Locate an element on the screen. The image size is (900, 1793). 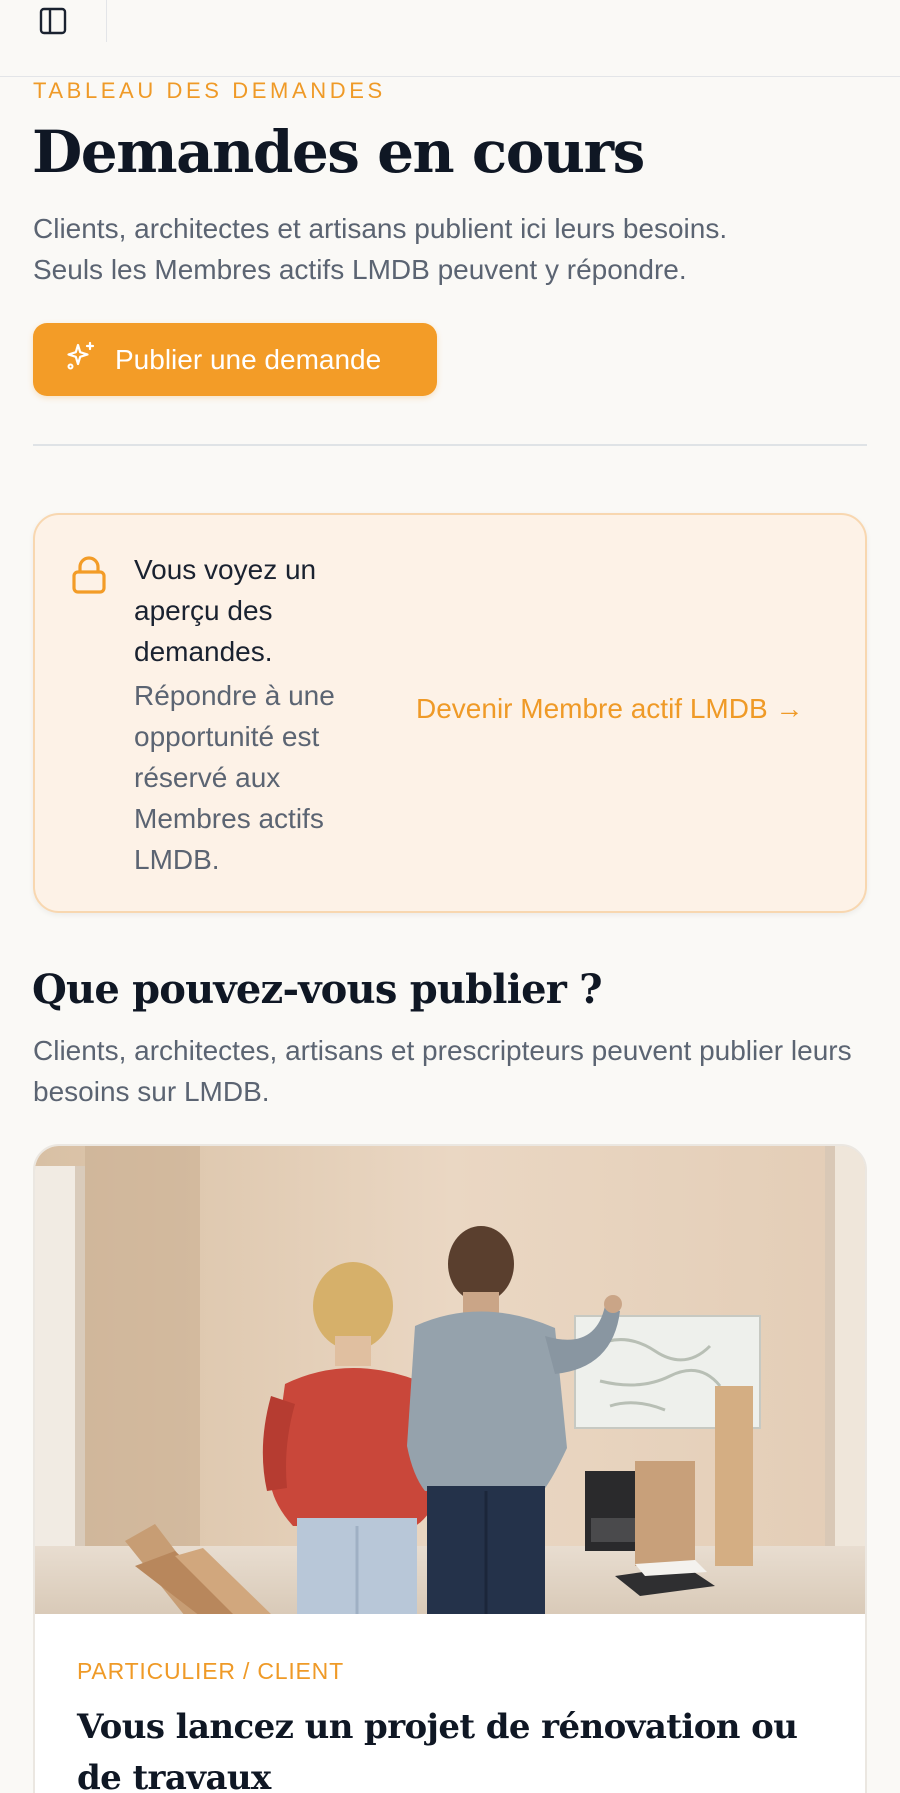
publish-request-button: Publier une demande is located at coordinates (235, 359).